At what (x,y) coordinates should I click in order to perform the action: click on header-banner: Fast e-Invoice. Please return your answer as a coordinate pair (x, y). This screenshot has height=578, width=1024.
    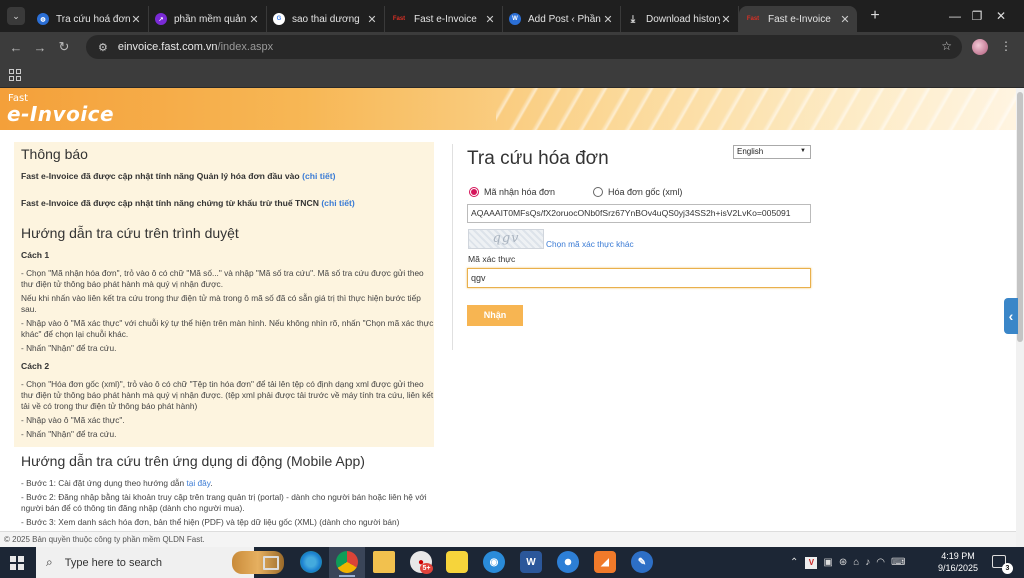
    Looking at the image, I should click on (508, 109).